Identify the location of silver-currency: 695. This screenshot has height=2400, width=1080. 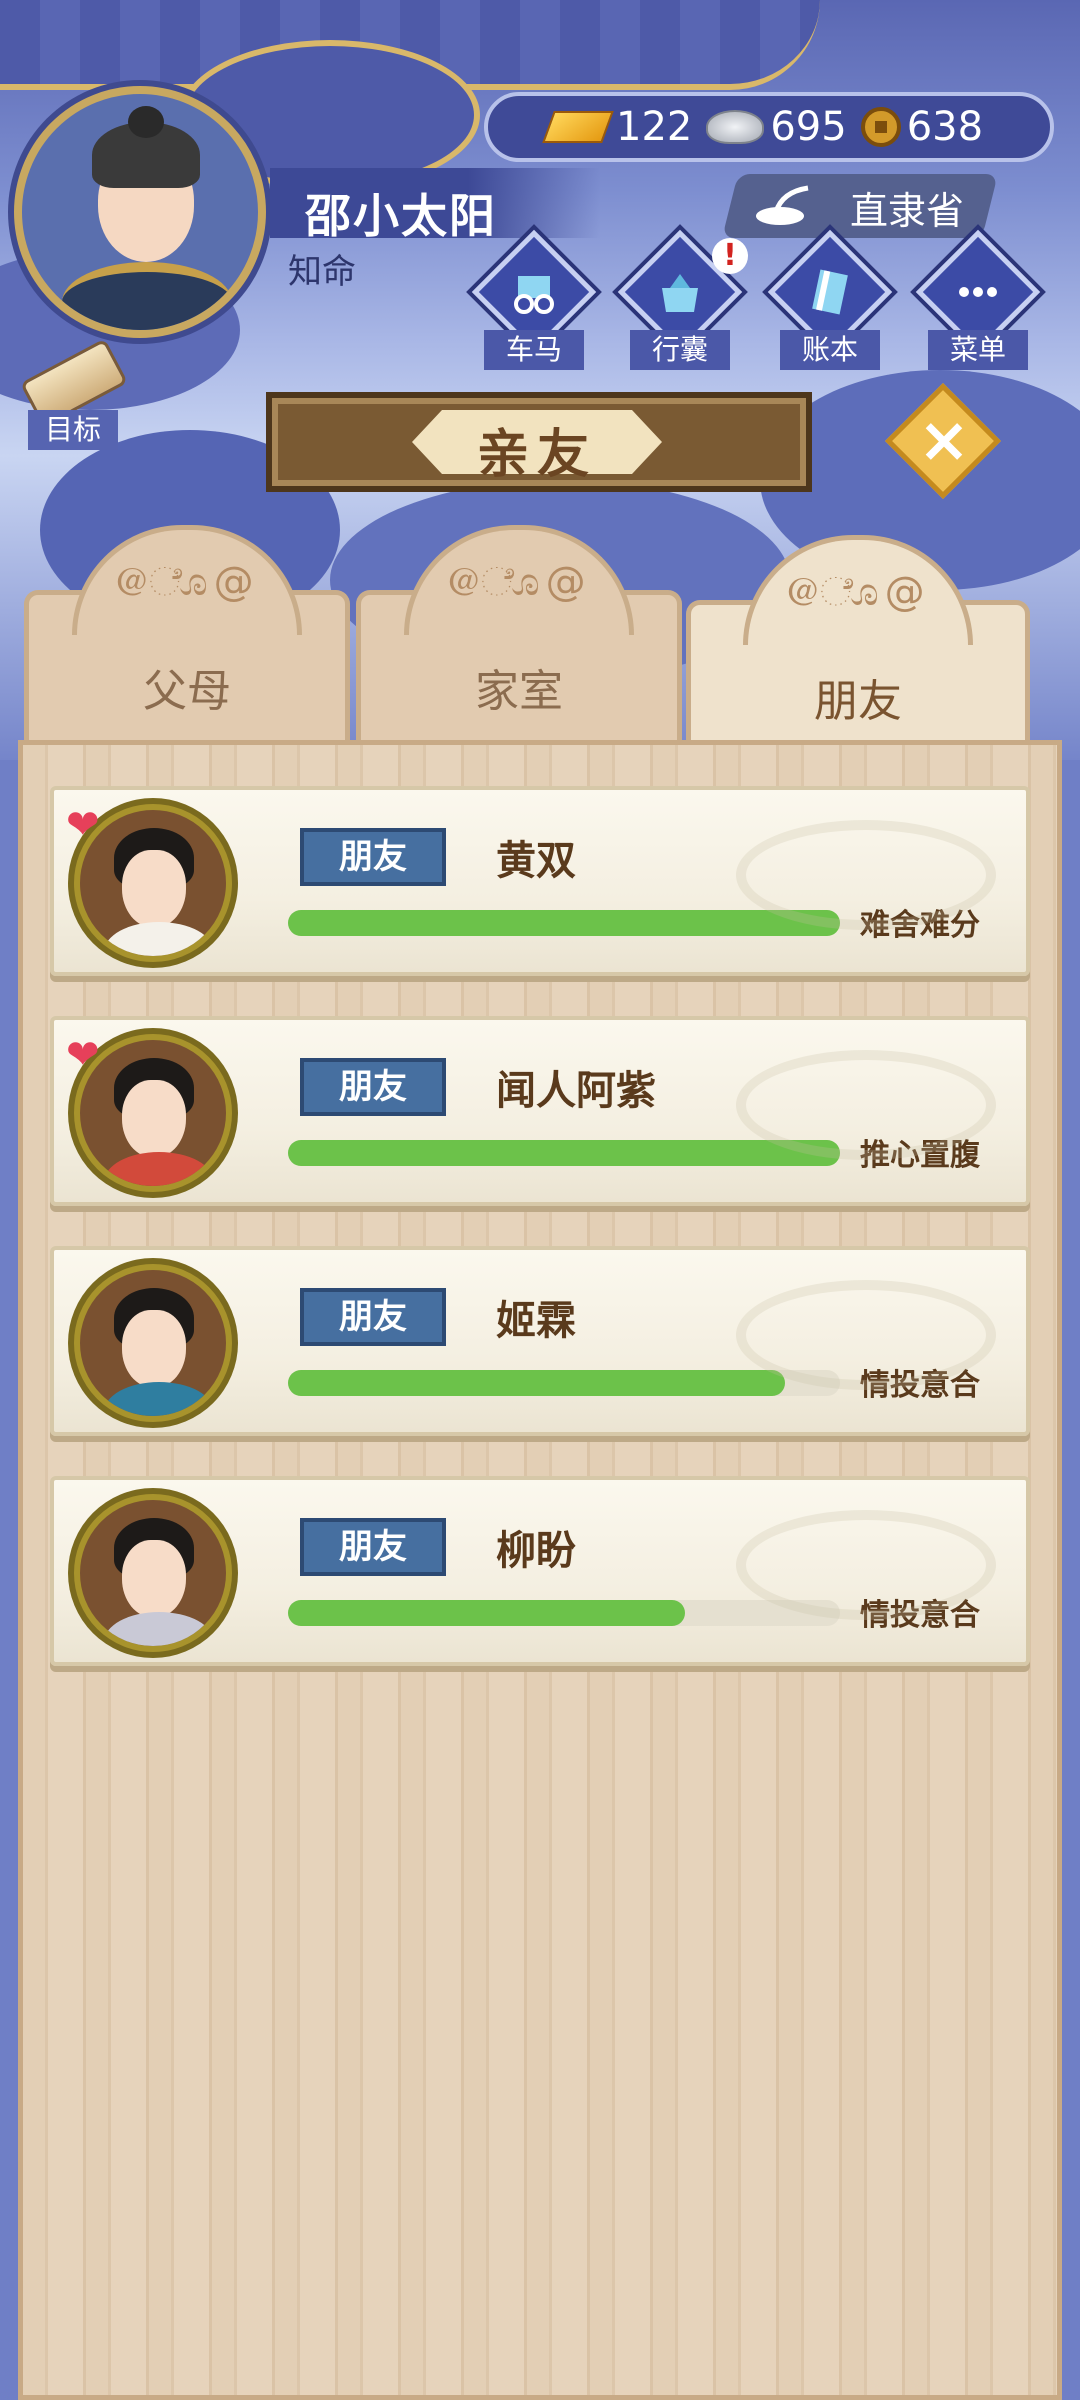
(776, 127).